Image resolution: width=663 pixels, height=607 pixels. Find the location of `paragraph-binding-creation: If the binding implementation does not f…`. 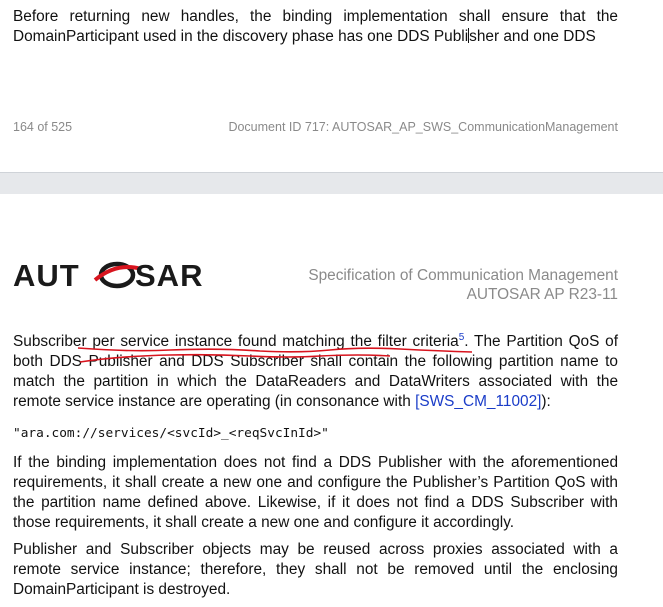

paragraph-binding-creation: If the binding implementation does not f… is located at coordinates (315, 492).